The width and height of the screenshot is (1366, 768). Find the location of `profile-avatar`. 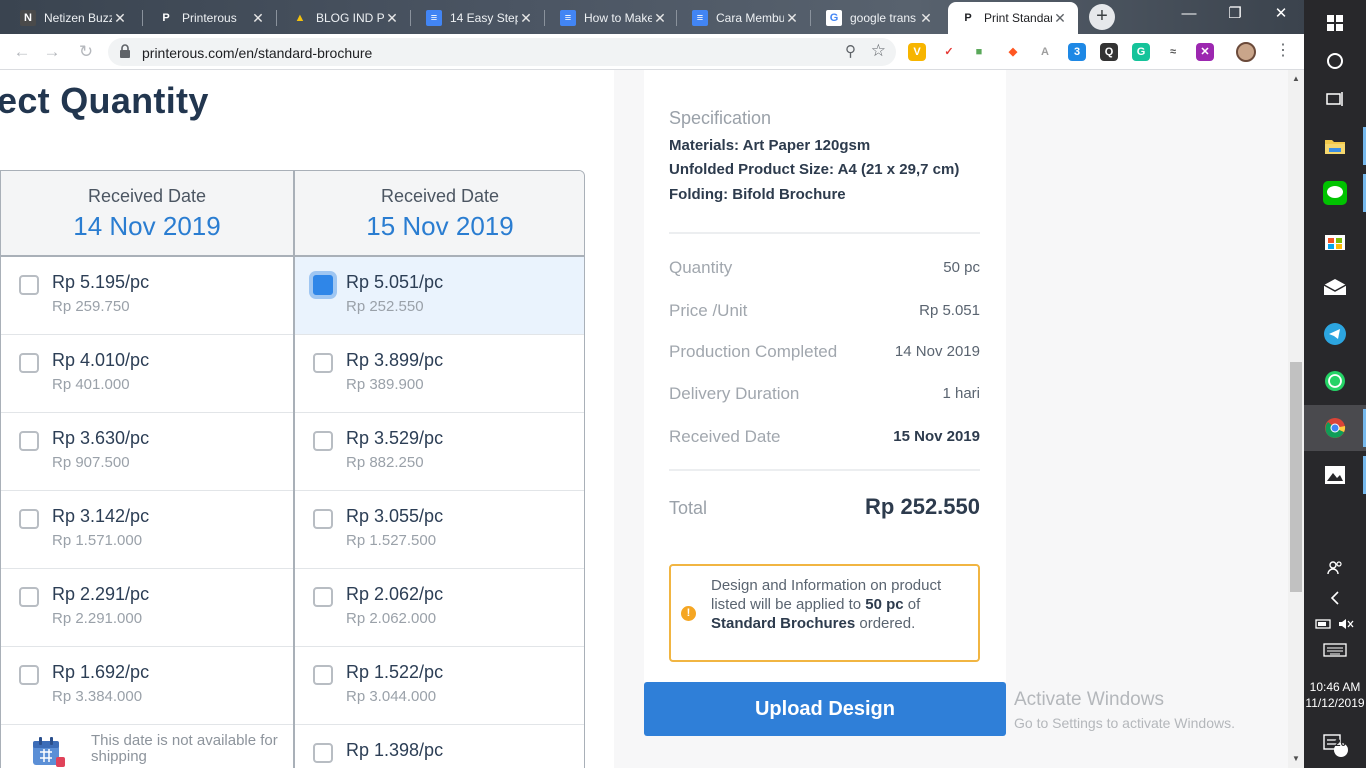

profile-avatar is located at coordinates (1246, 52).